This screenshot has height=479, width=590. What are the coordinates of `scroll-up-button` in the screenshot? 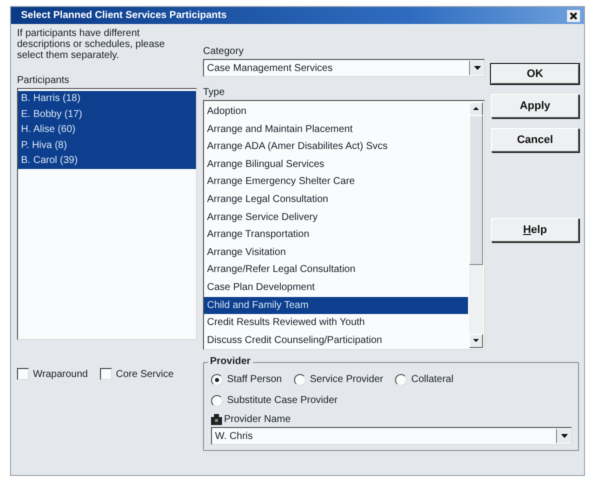 It's located at (476, 109).